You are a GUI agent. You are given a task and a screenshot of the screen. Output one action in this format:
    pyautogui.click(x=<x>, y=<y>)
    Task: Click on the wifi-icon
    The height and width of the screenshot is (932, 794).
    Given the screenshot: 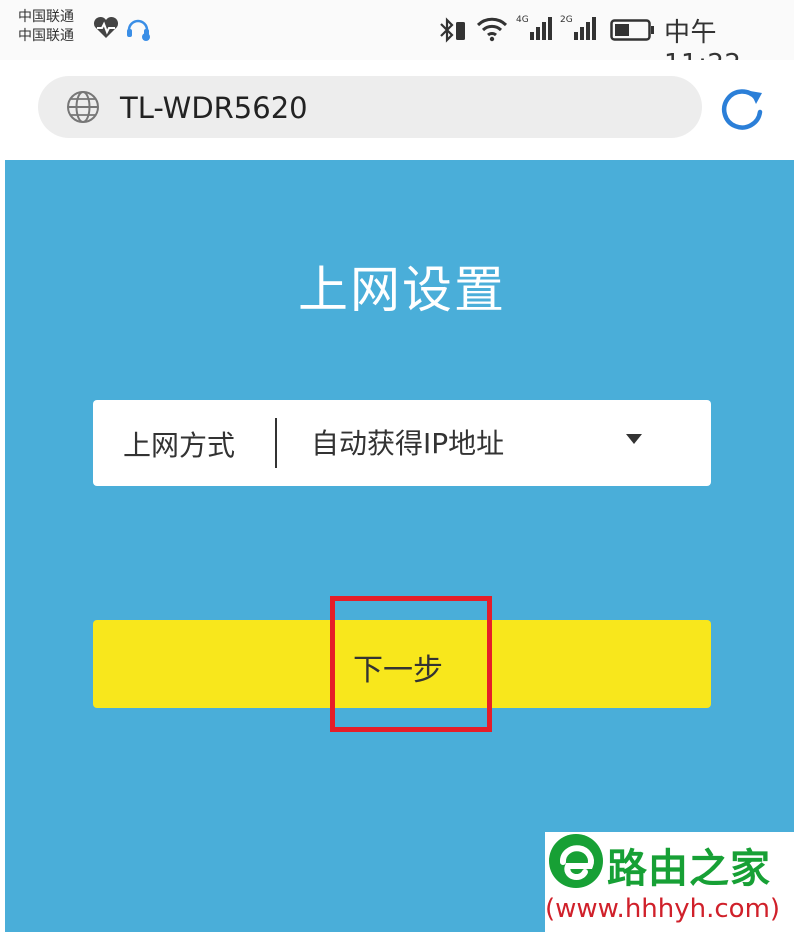 What is the action you would take?
    pyautogui.click(x=492, y=29)
    